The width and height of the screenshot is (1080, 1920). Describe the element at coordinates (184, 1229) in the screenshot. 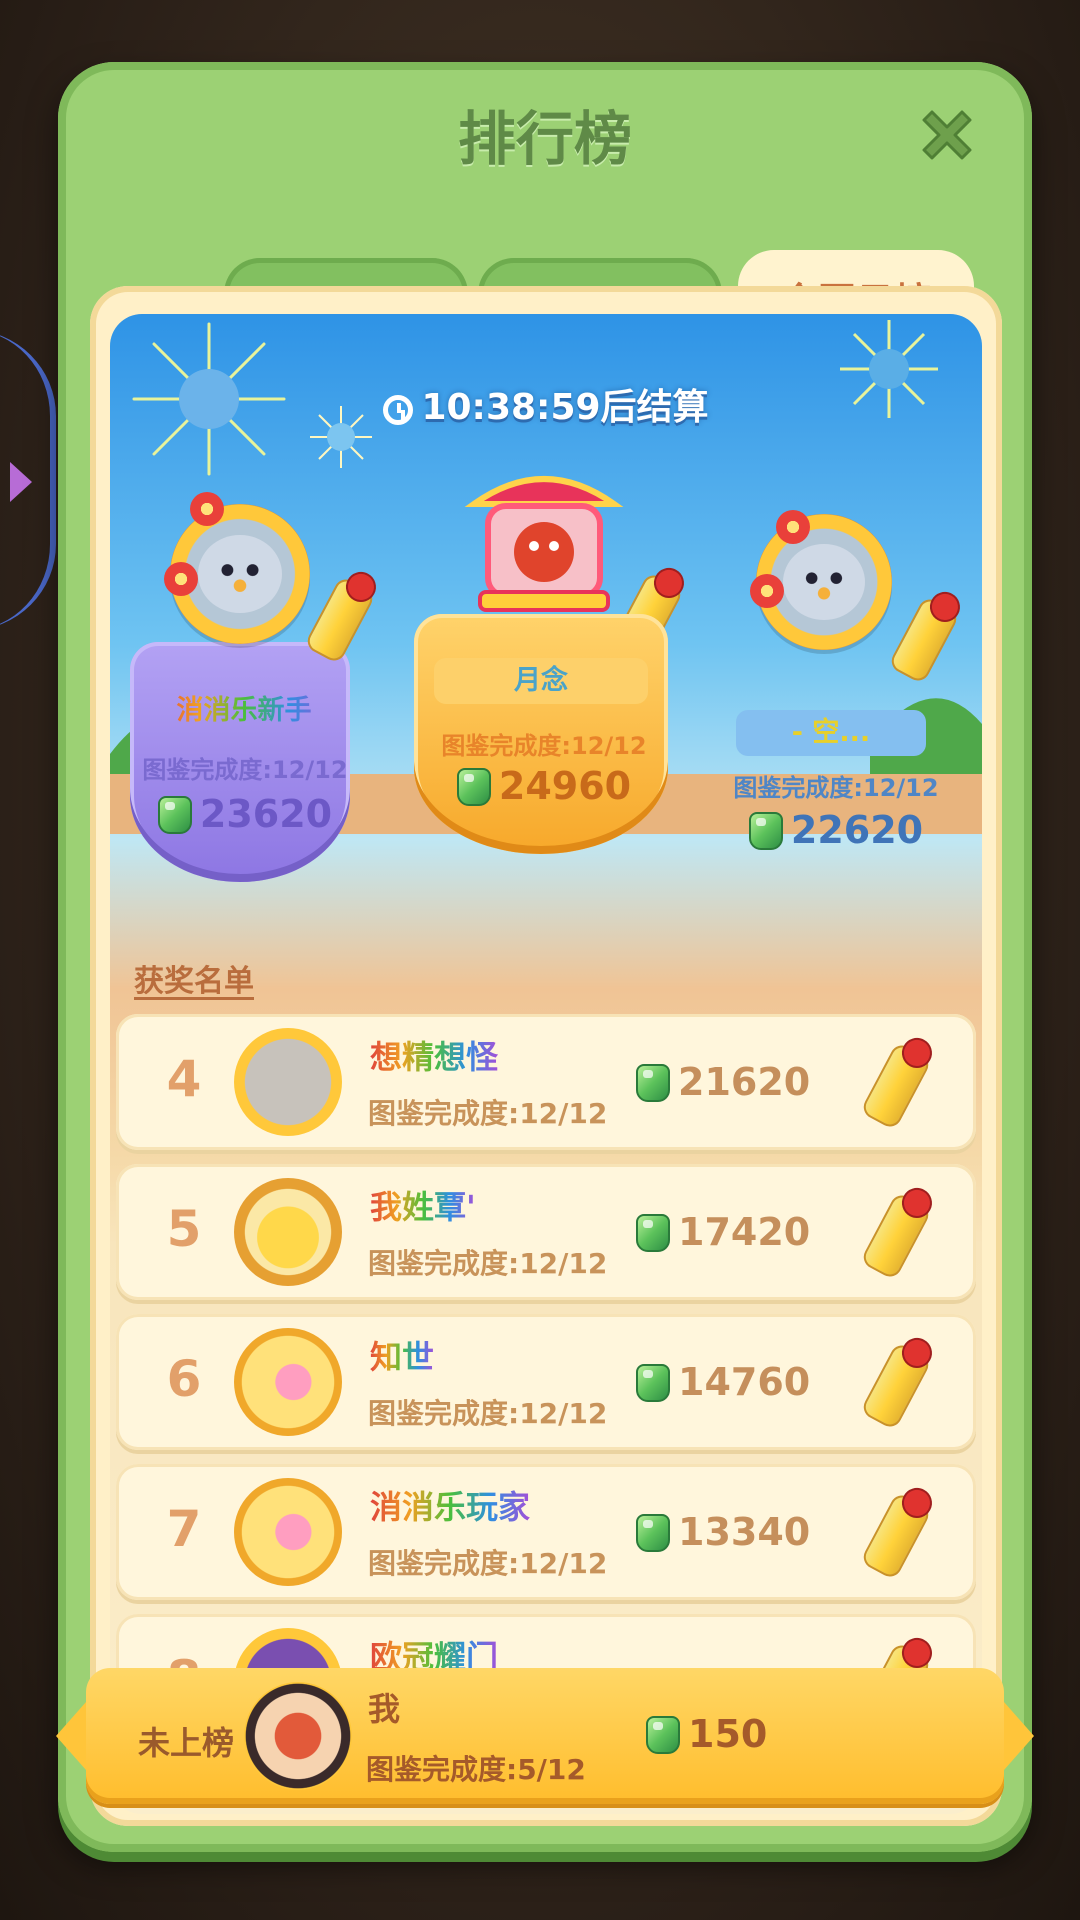

I see `rank-number: 5` at that location.